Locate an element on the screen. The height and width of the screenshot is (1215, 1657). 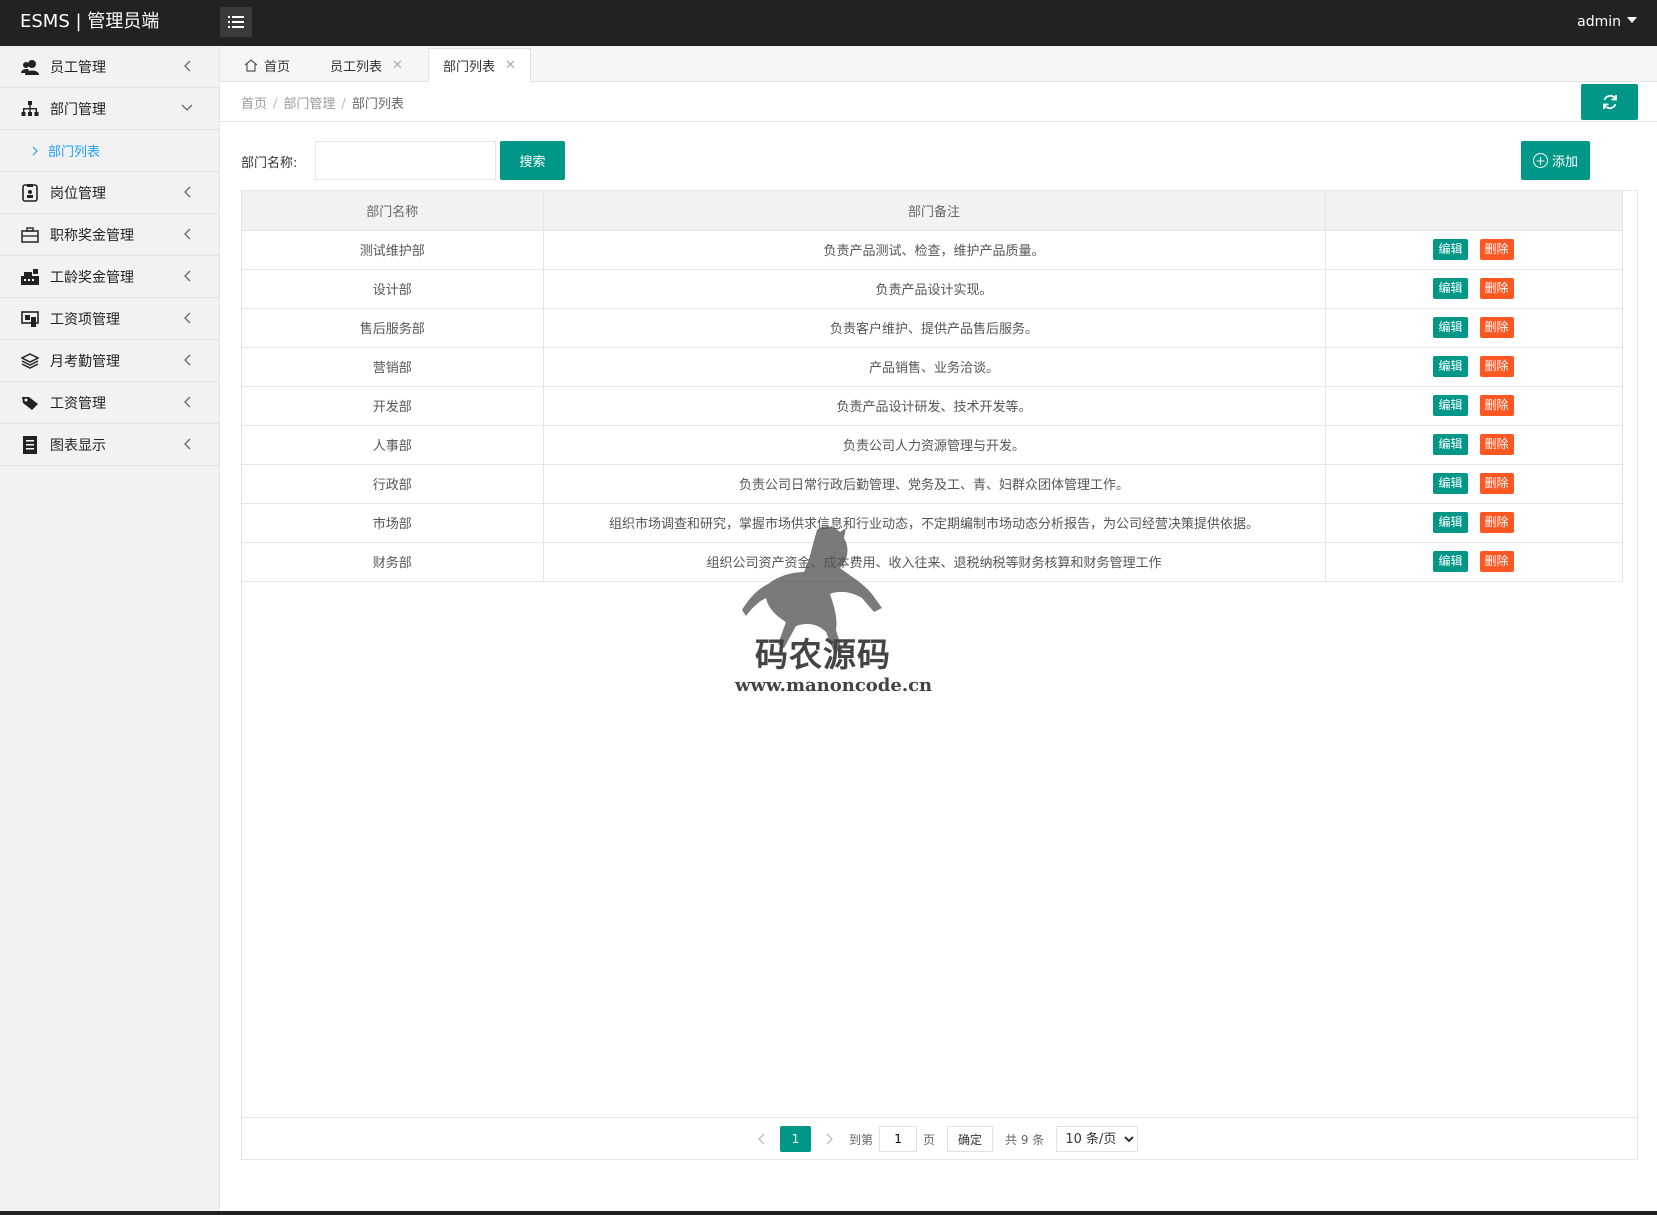
tab-label: 首页 is located at coordinates (277, 67).